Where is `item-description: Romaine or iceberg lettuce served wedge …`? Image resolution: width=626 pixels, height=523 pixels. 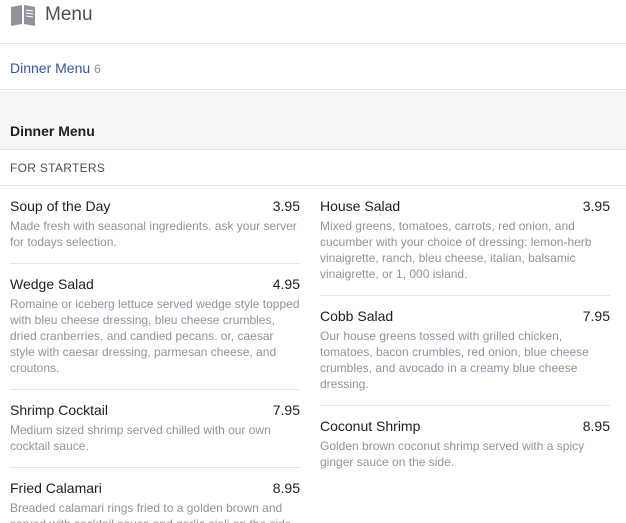
item-description: Romaine or iceberg lettuce served wedge … is located at coordinates (155, 336).